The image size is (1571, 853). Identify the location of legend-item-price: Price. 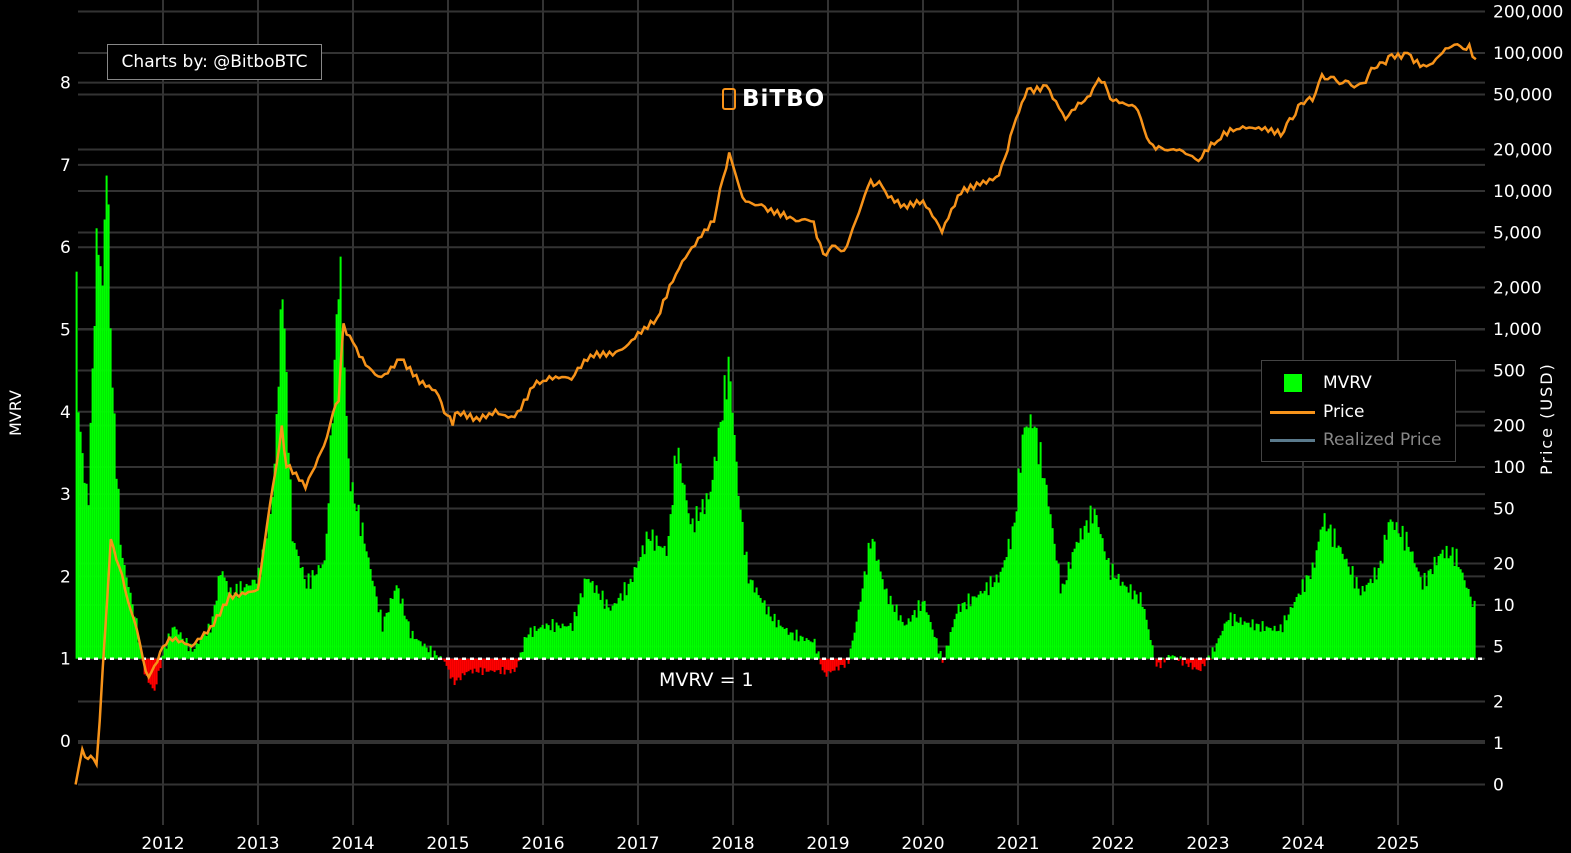
(1317, 412).